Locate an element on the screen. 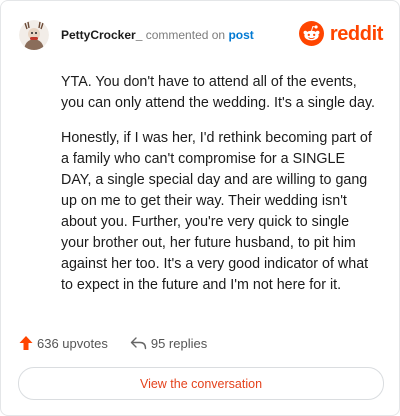  reddit-wordmark: reddit is located at coordinates (356, 33).